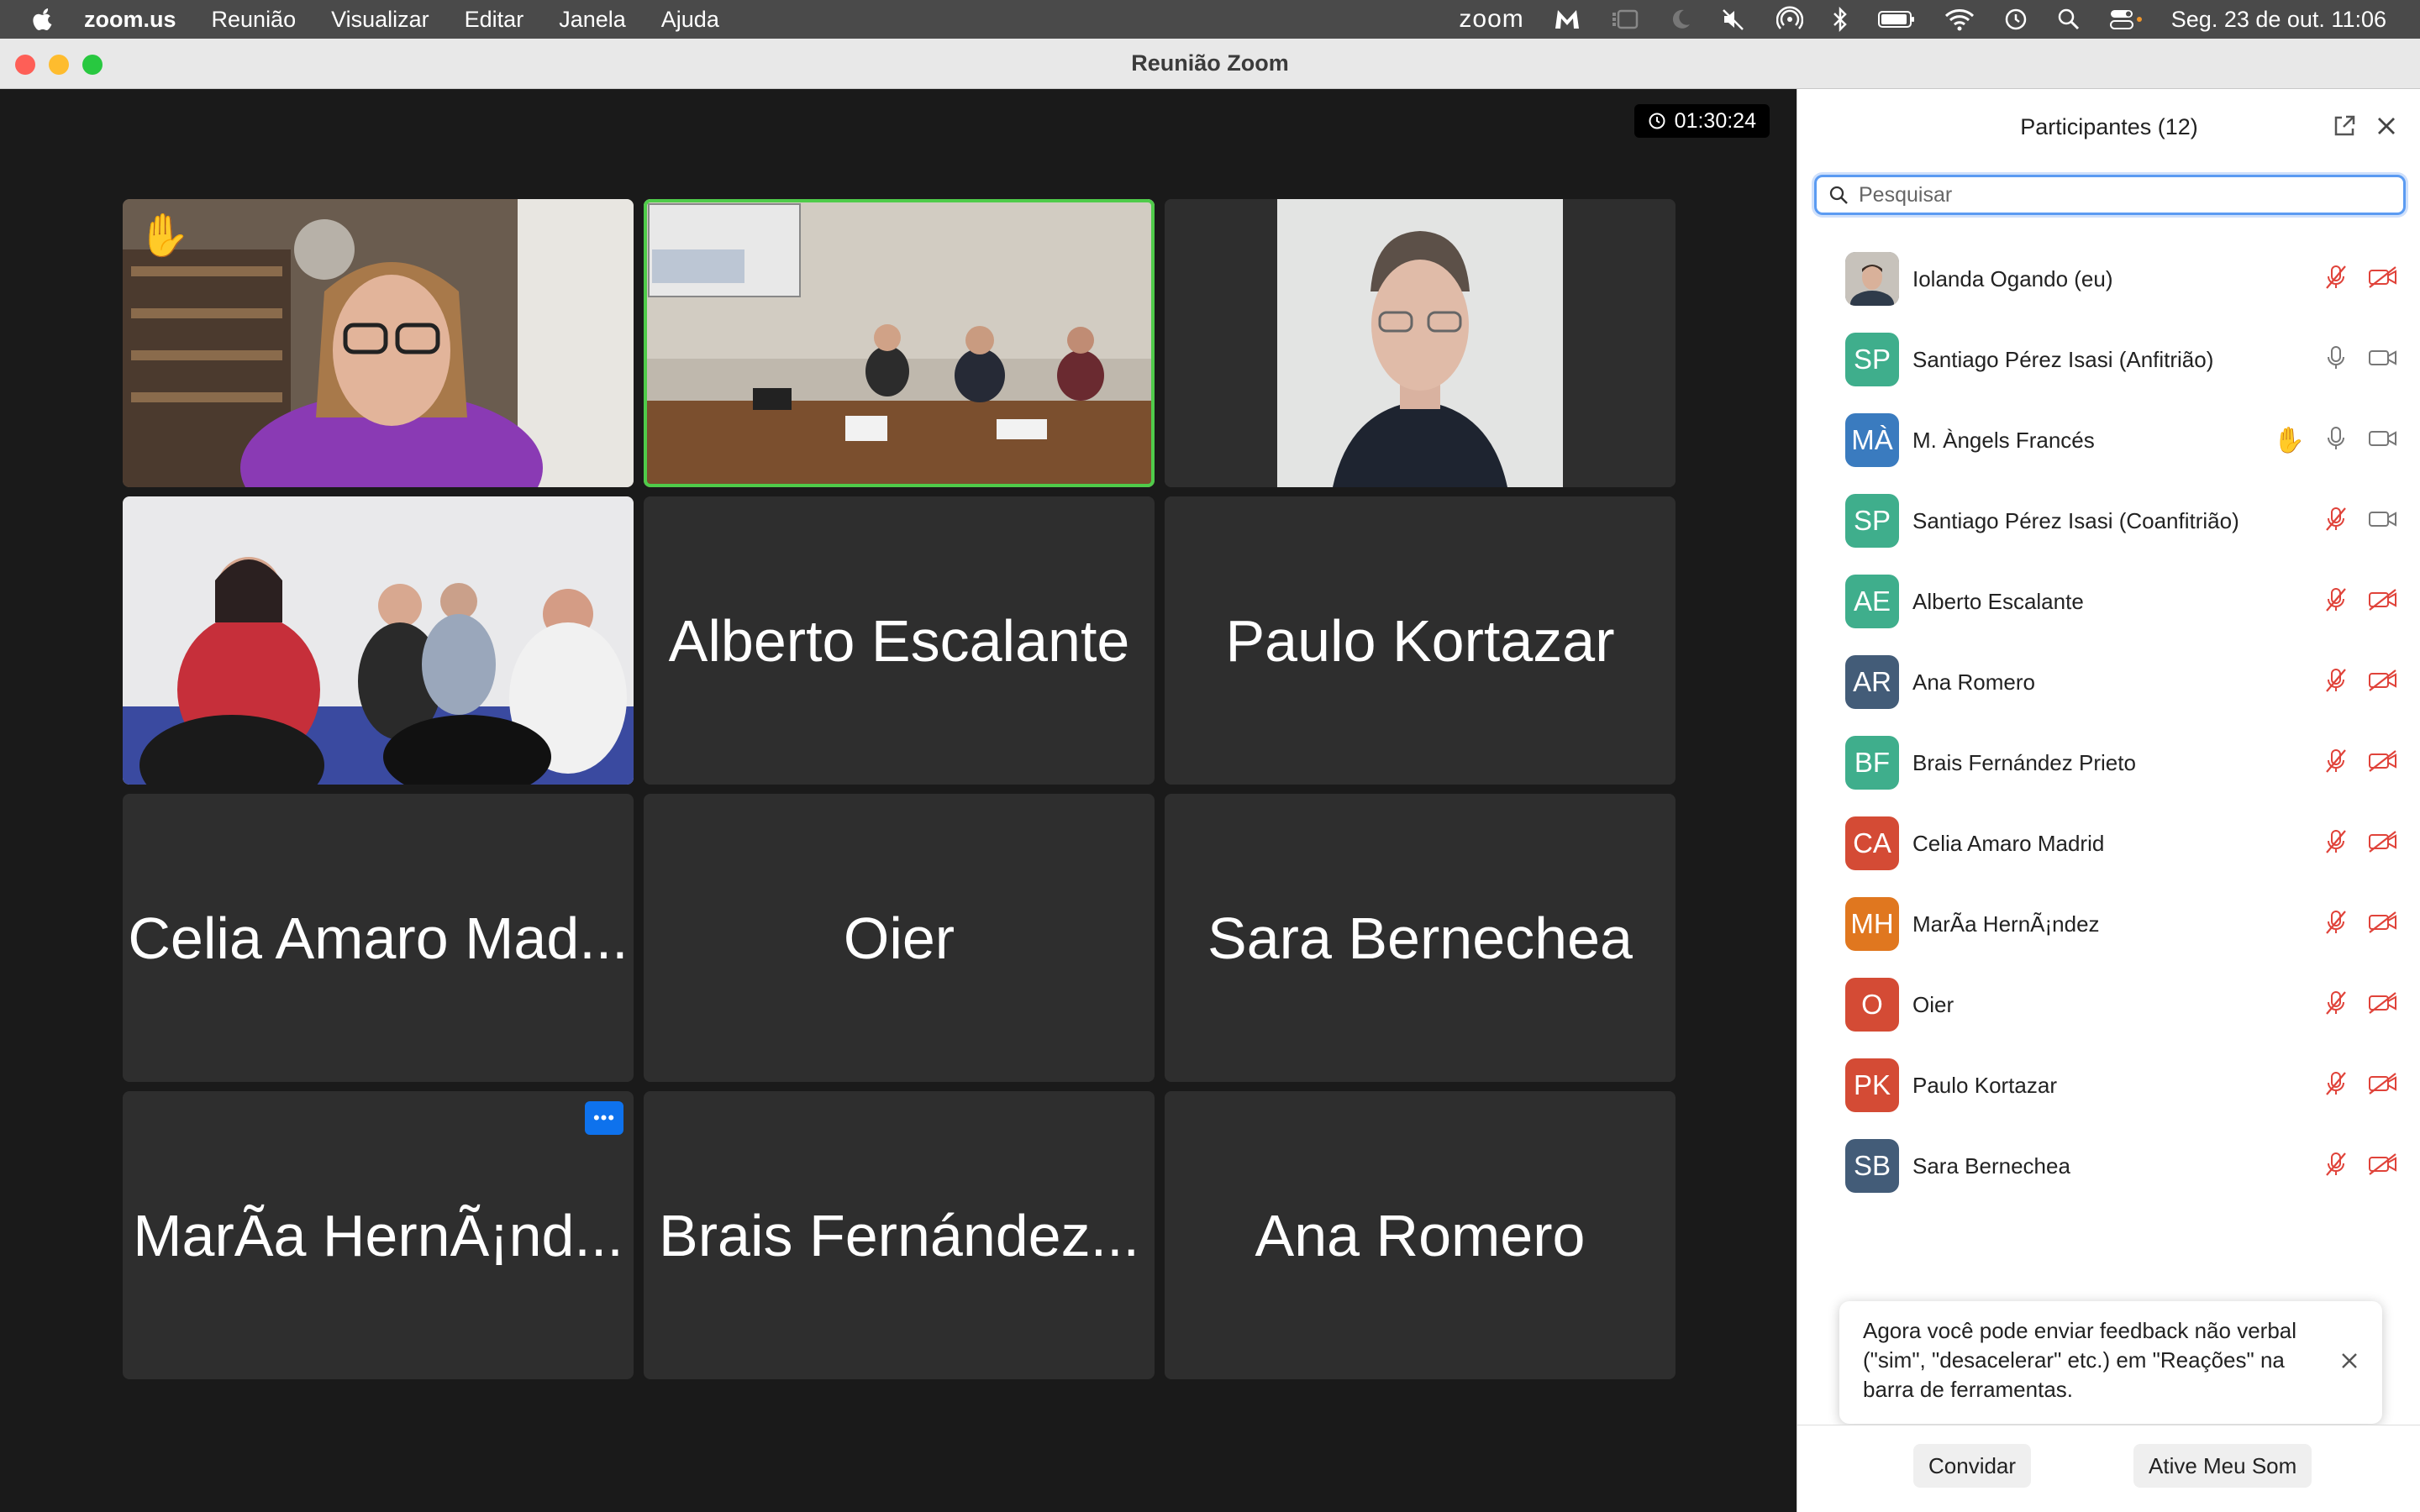 This screenshot has width=2420, height=1512. Describe the element at coordinates (1872, 359) in the screenshot. I see `avatar: SP` at that location.